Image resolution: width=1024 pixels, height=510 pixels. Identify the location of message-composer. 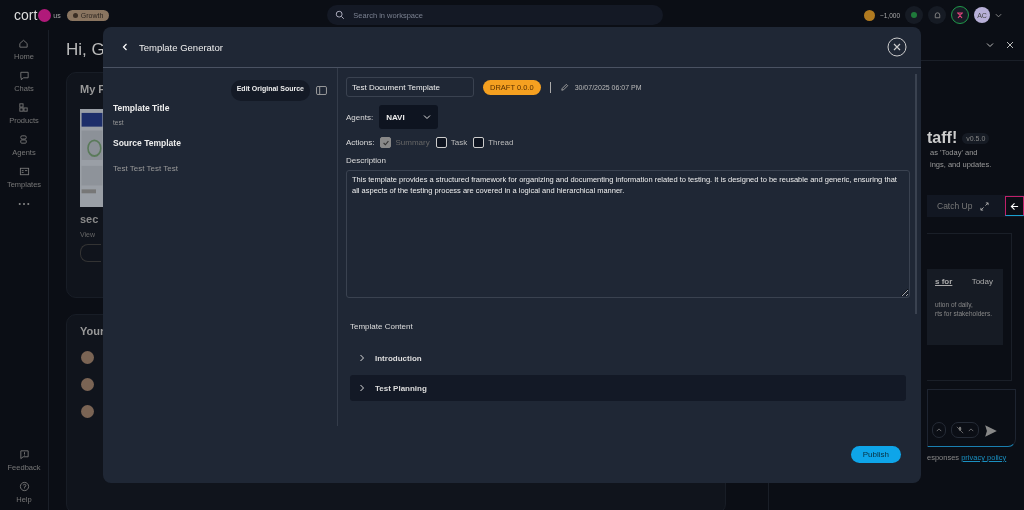
(971, 418).